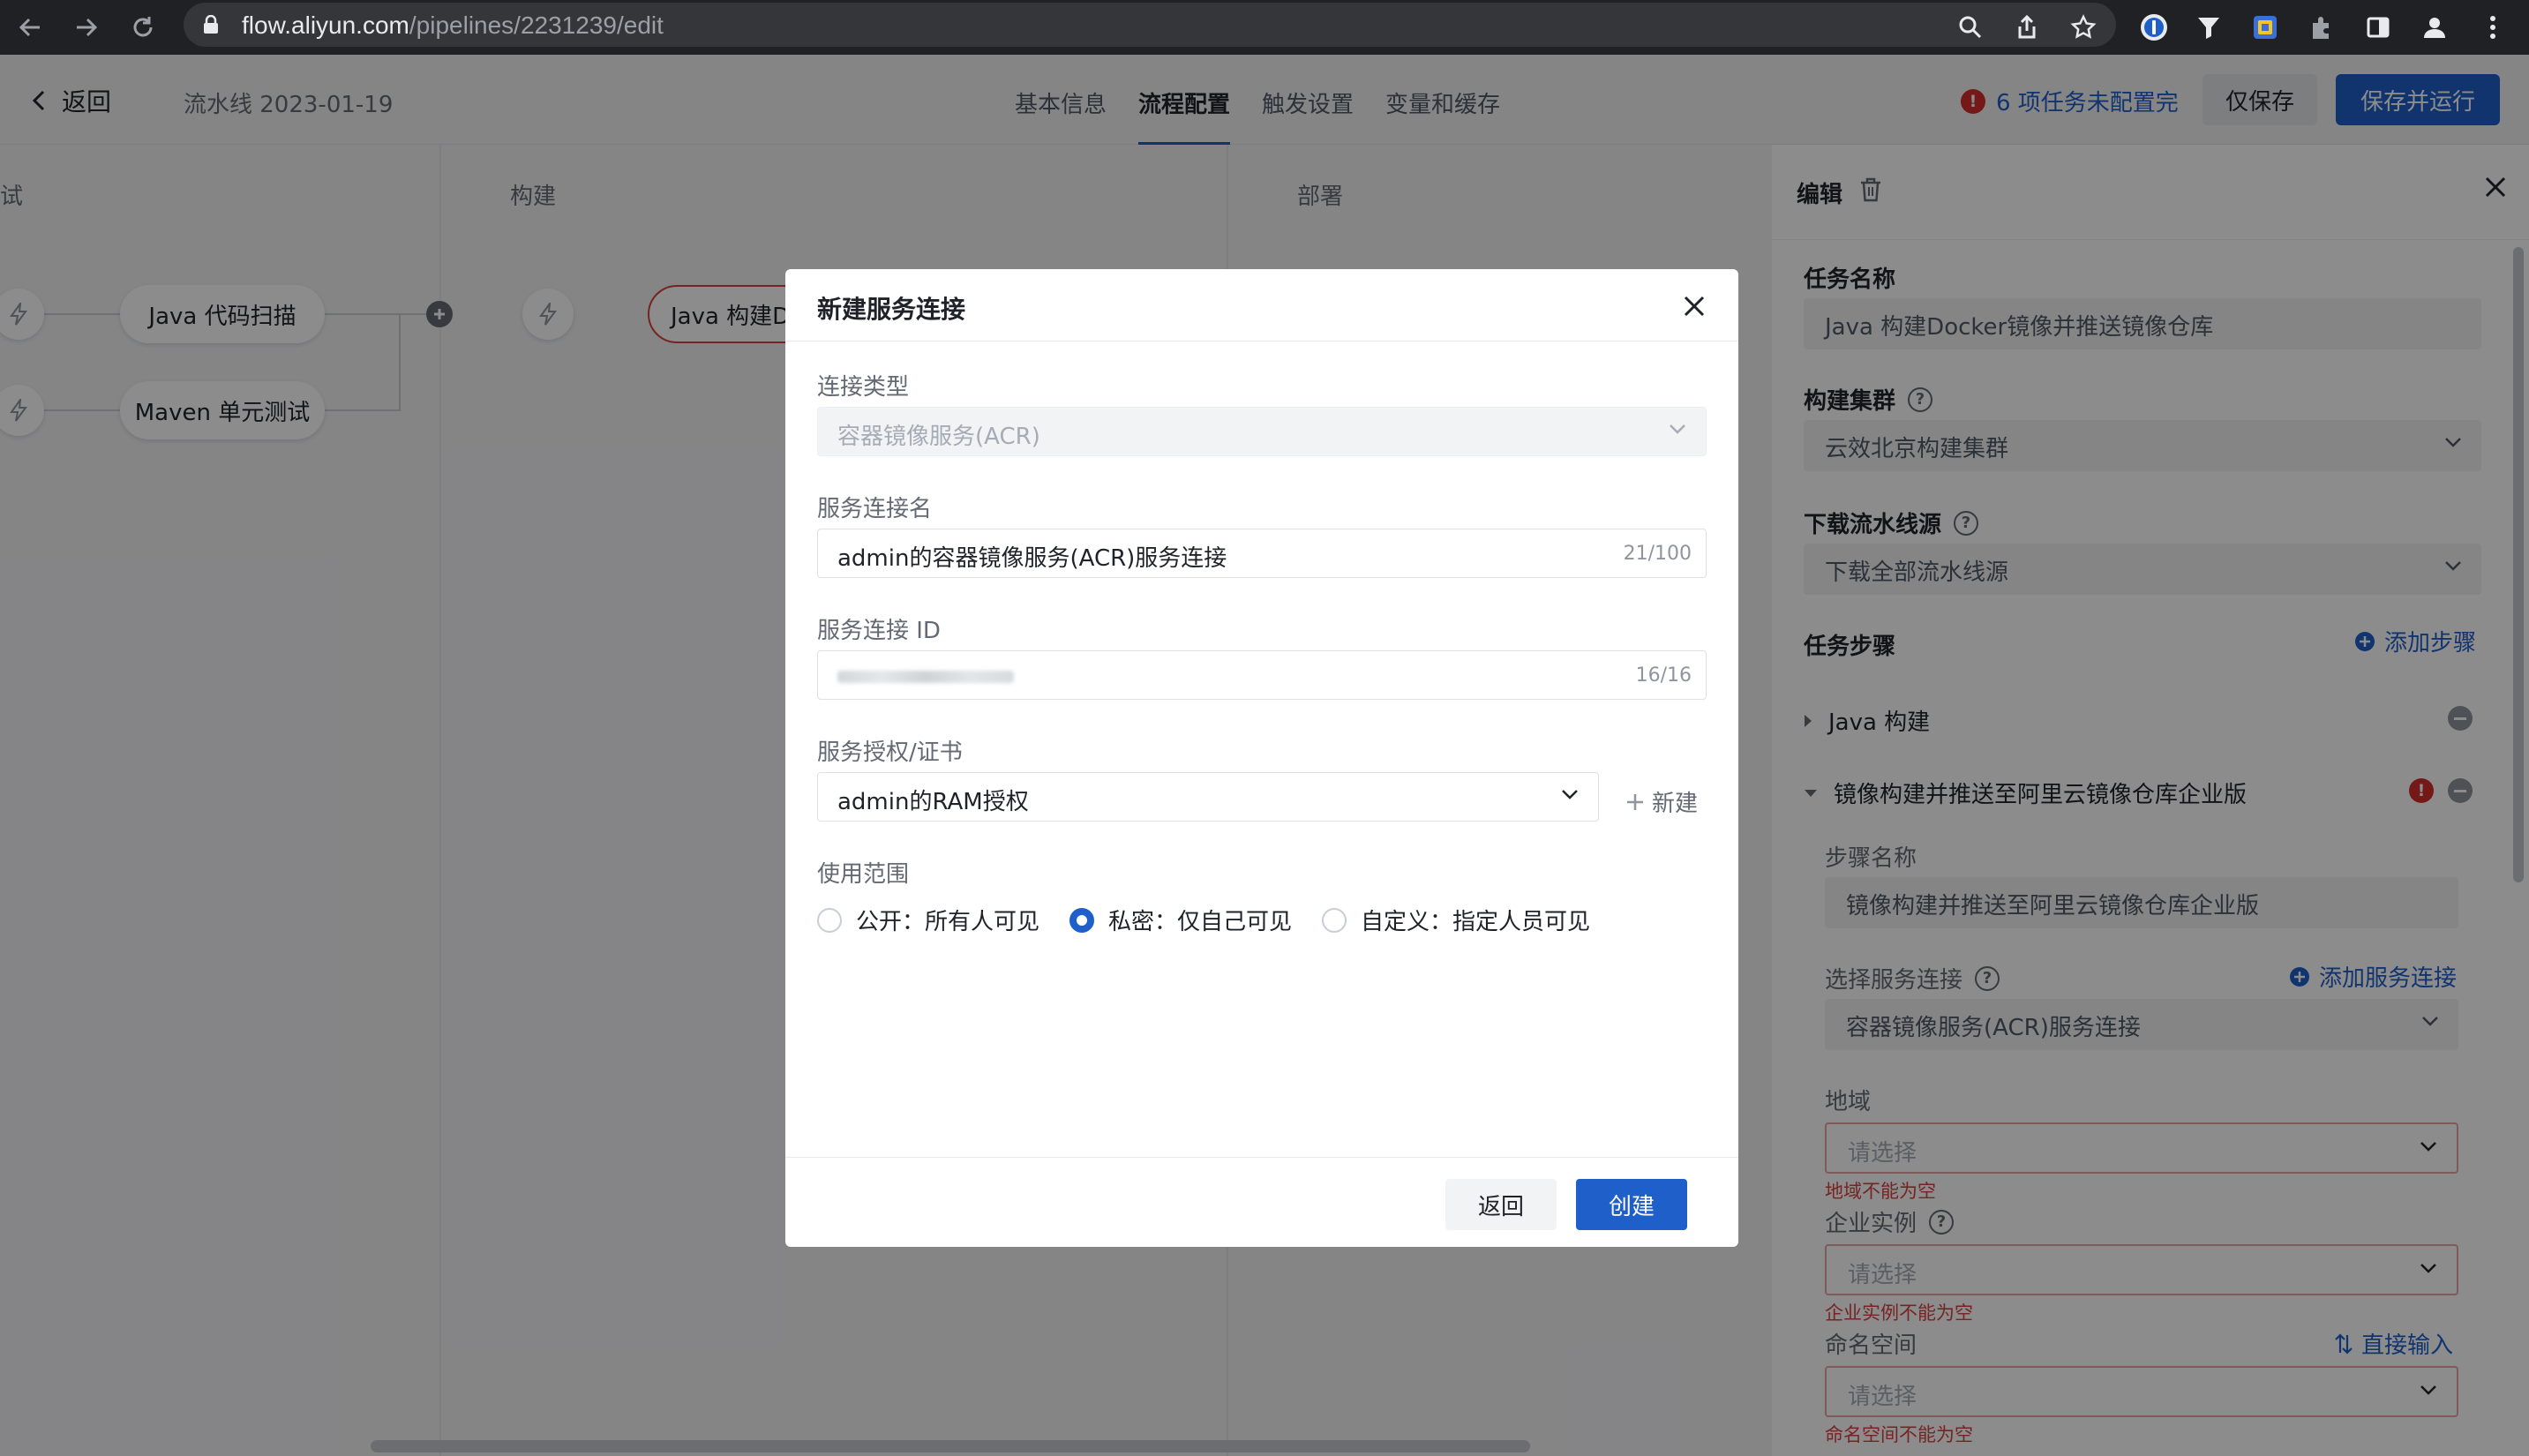 The image size is (2529, 1456). What do you see at coordinates (1631, 1204) in the screenshot?
I see `create-button: 创建` at bounding box center [1631, 1204].